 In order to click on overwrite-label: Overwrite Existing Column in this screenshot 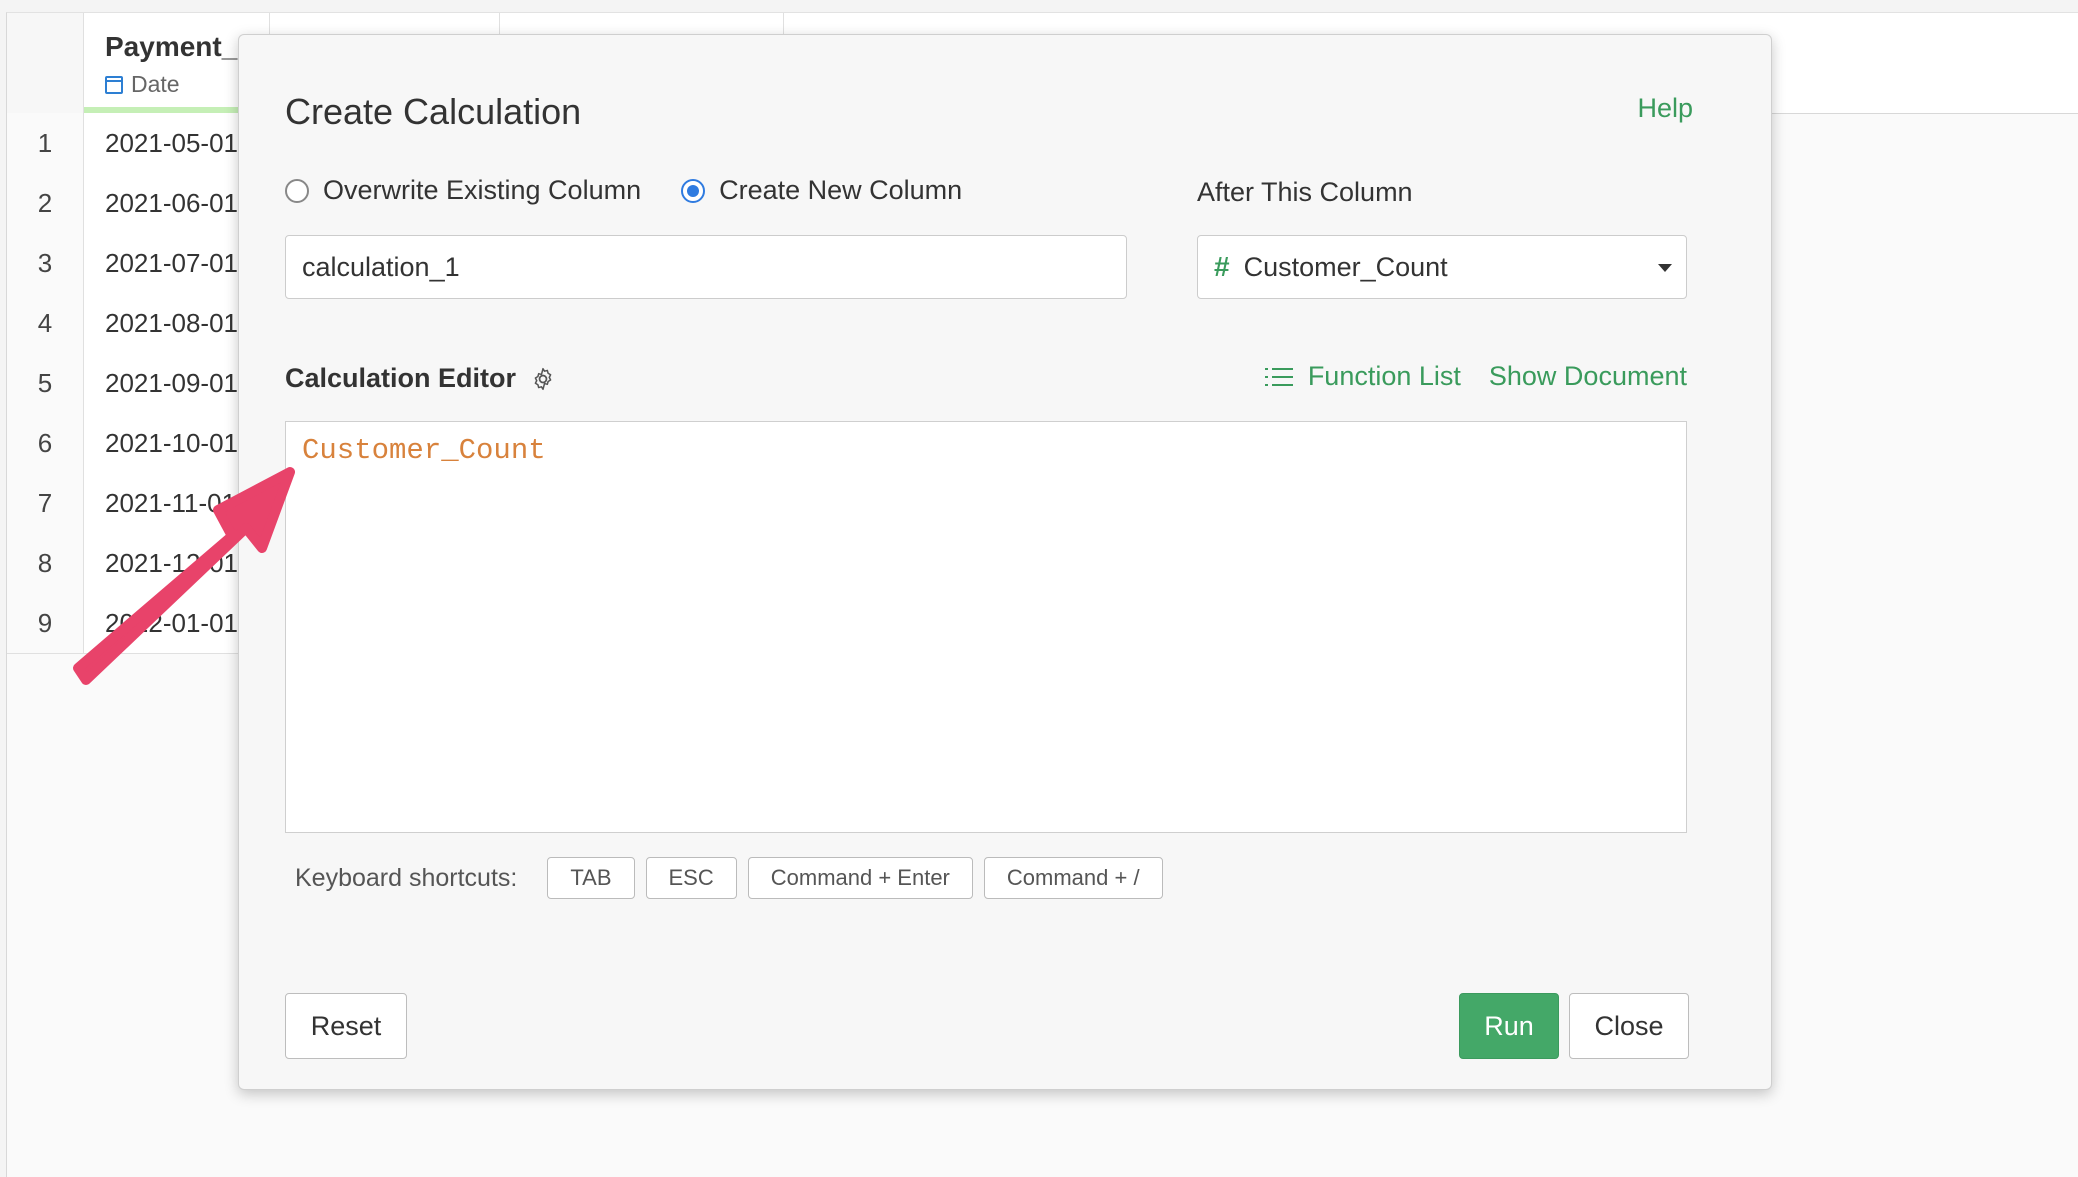, I will do `click(482, 190)`.